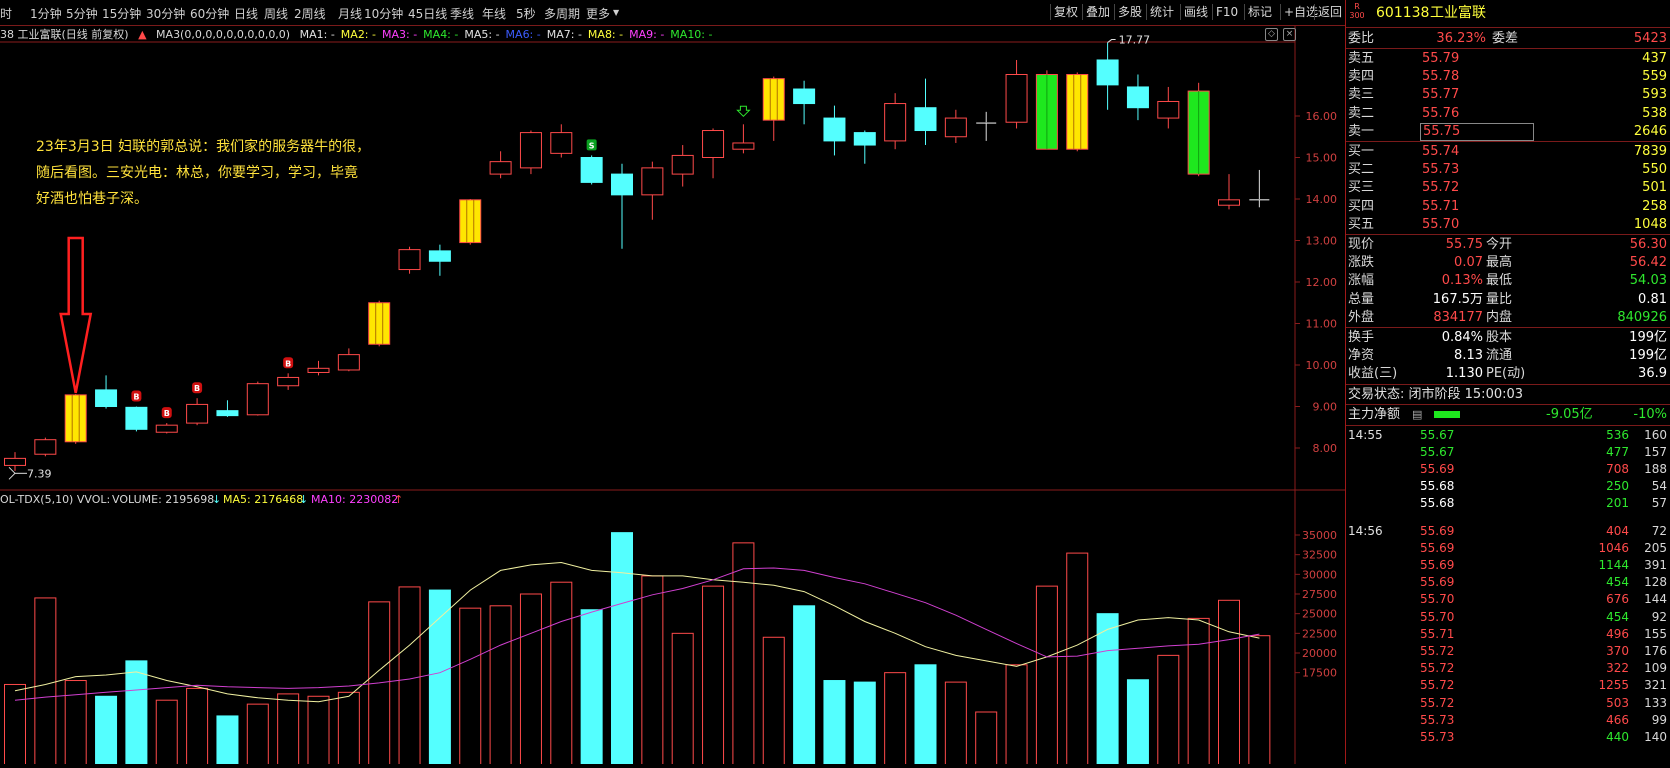 The width and height of the screenshot is (1670, 768). What do you see at coordinates (1508, 131) in the screenshot?
I see `sell-level-row: 卖一 55.75 2646` at bounding box center [1508, 131].